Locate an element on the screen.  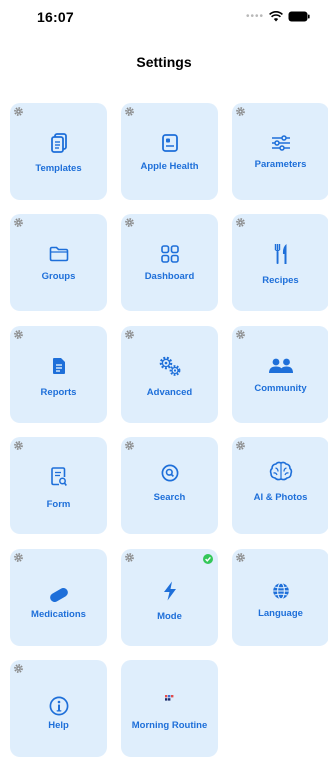
status-time: 16:07 is located at coordinates (55, 17).